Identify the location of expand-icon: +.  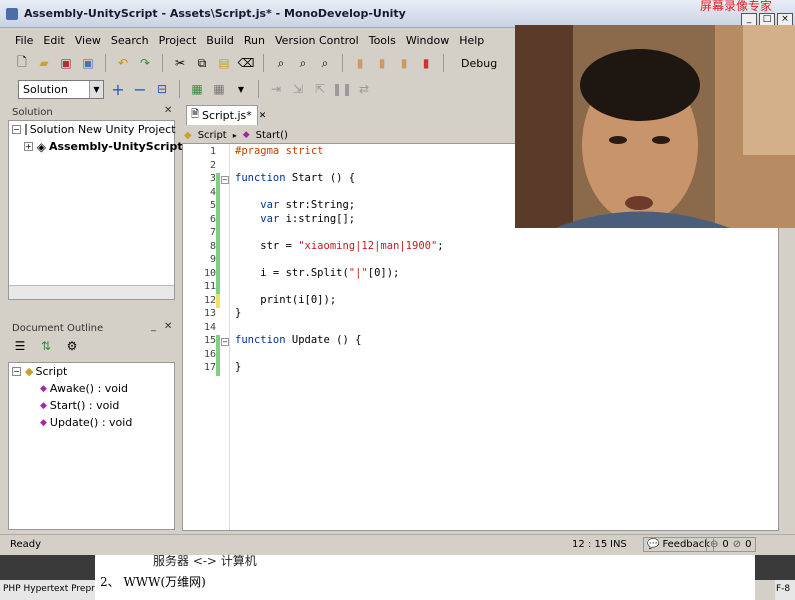
(28, 146).